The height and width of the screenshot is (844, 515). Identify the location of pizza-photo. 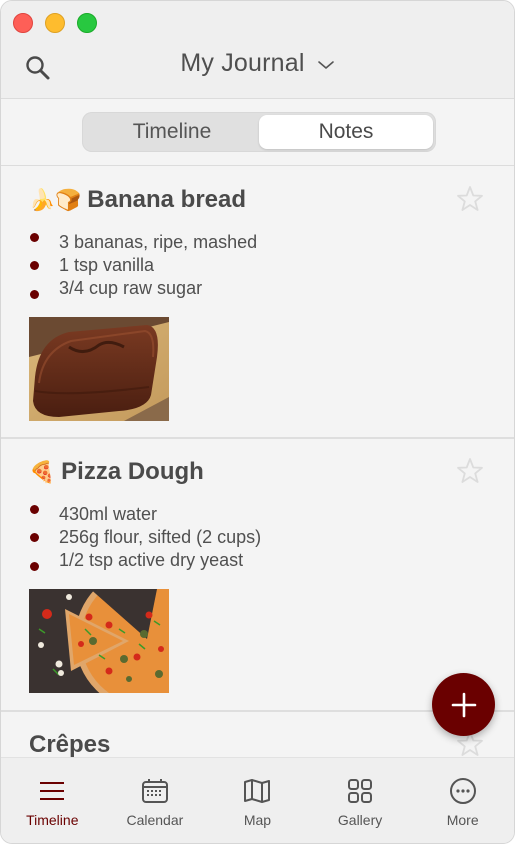
(99, 641).